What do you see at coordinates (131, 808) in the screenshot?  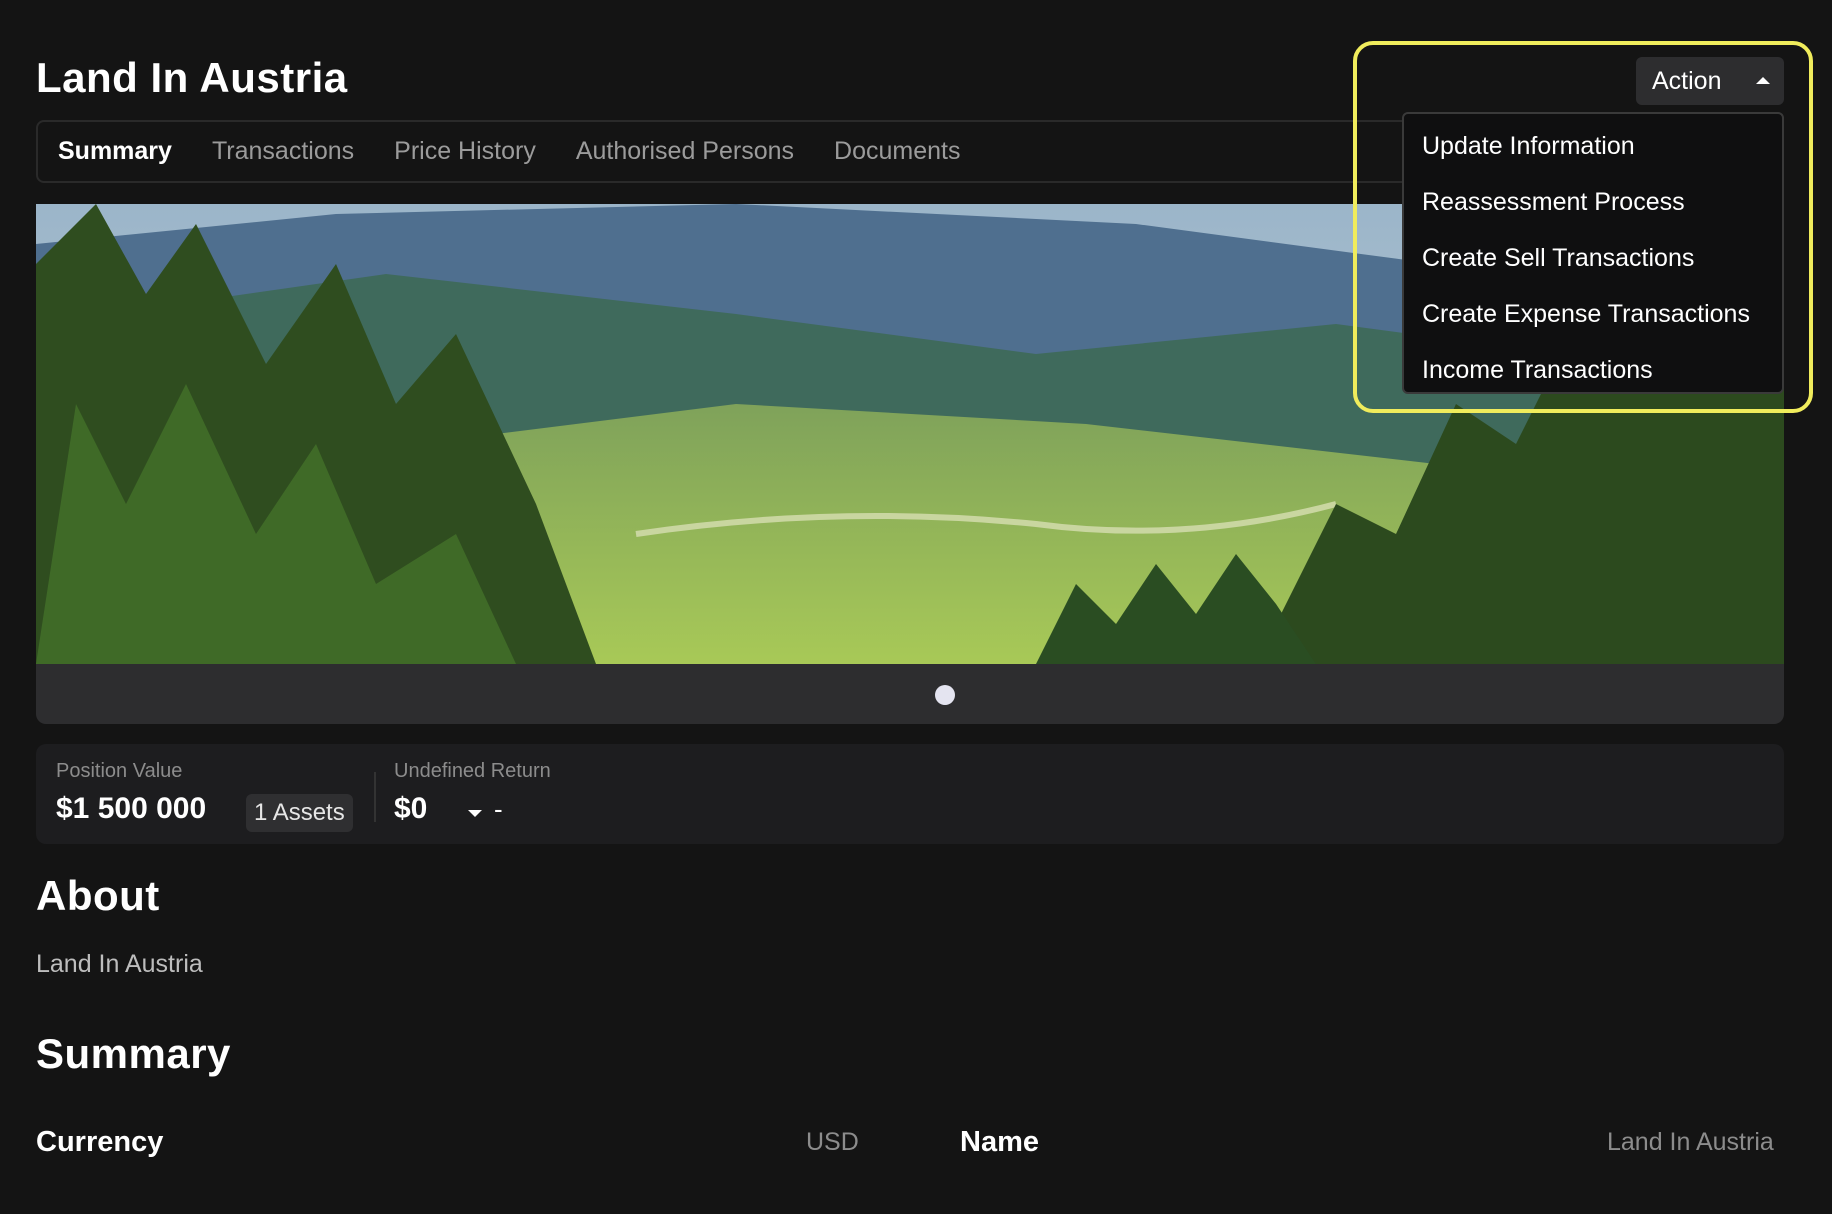 I see `position-value: $1 500 000` at bounding box center [131, 808].